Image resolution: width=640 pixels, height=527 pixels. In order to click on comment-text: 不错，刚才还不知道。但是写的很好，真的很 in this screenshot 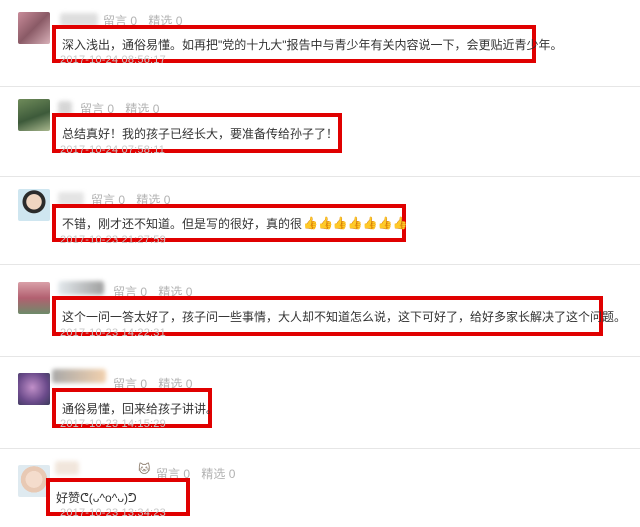, I will do `click(182, 223)`.